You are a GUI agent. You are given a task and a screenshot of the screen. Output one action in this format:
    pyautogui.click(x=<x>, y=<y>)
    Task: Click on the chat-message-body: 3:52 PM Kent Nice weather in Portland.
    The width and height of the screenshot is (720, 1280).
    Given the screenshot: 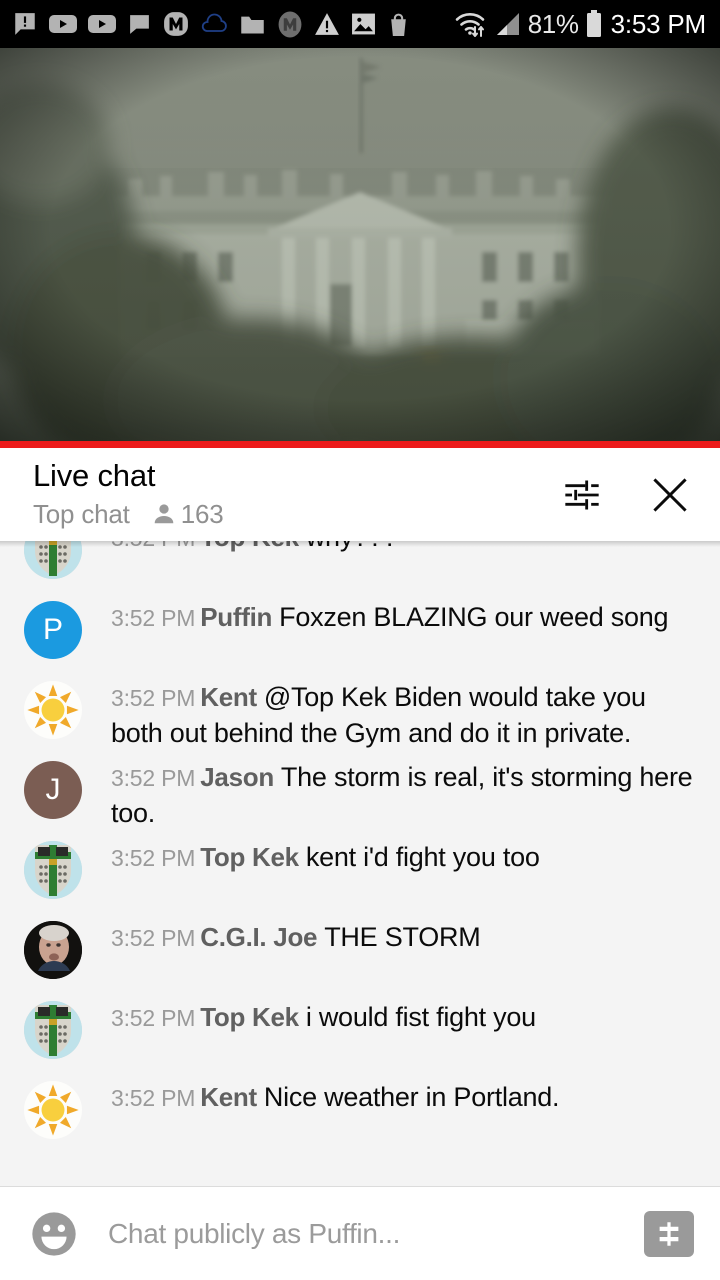 What is the action you would take?
    pyautogui.click(x=335, y=1096)
    